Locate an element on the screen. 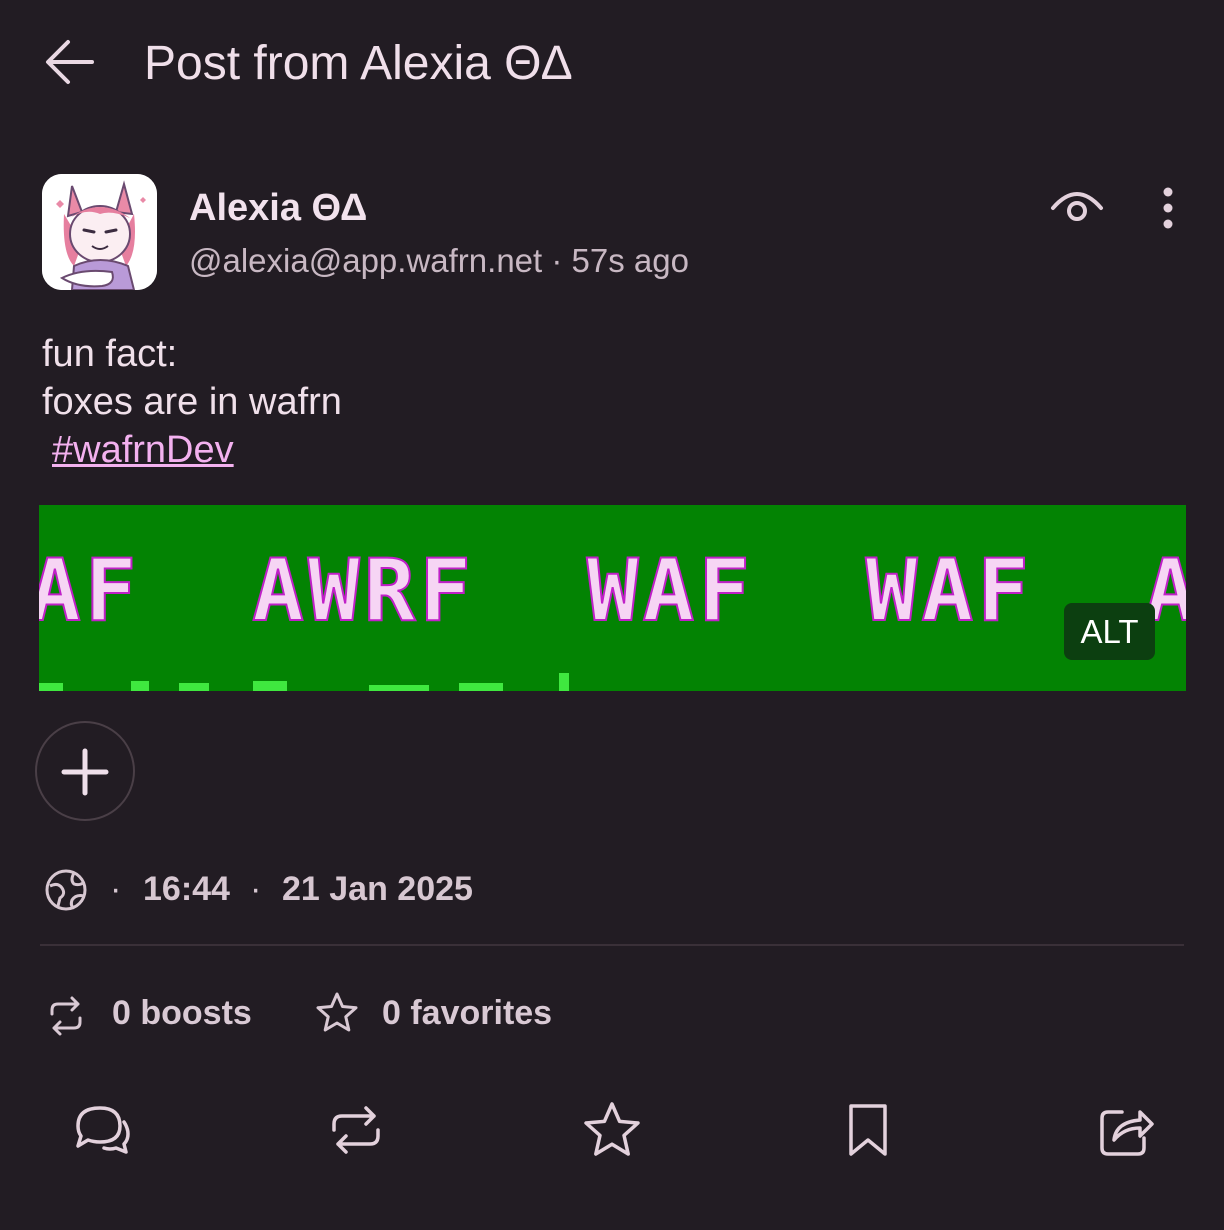 The height and width of the screenshot is (1230, 1224). alt-text-badge: ALT is located at coordinates (1109, 631).